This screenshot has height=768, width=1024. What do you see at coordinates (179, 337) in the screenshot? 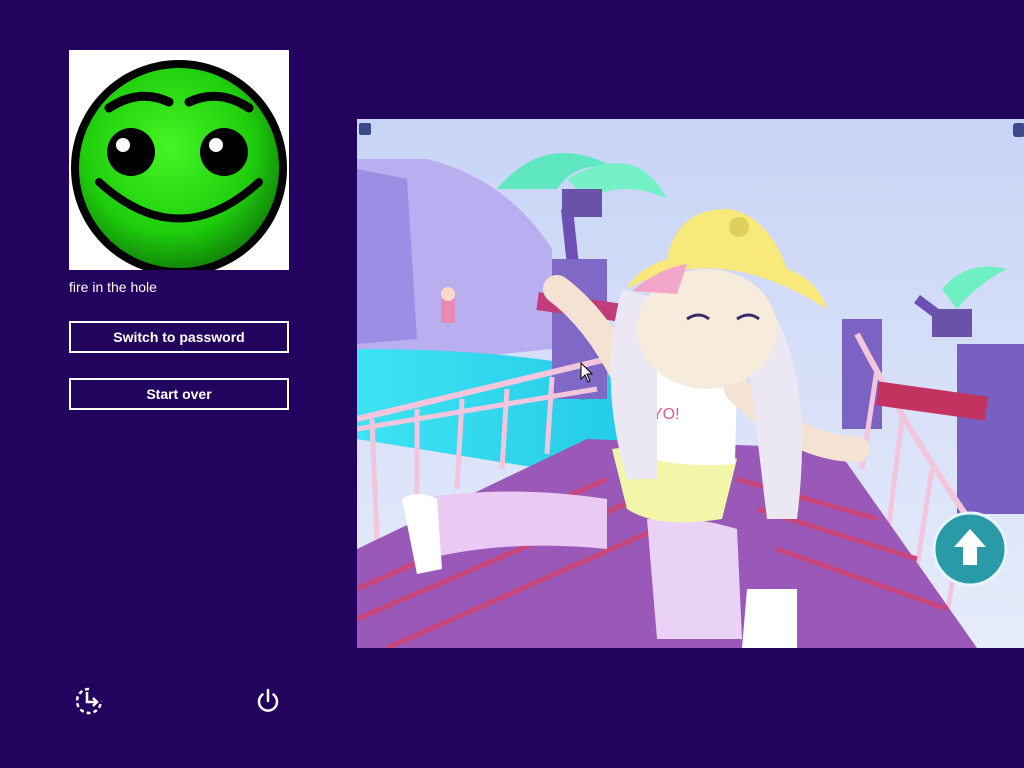
I see `switch-to-password-button: Switch to password` at bounding box center [179, 337].